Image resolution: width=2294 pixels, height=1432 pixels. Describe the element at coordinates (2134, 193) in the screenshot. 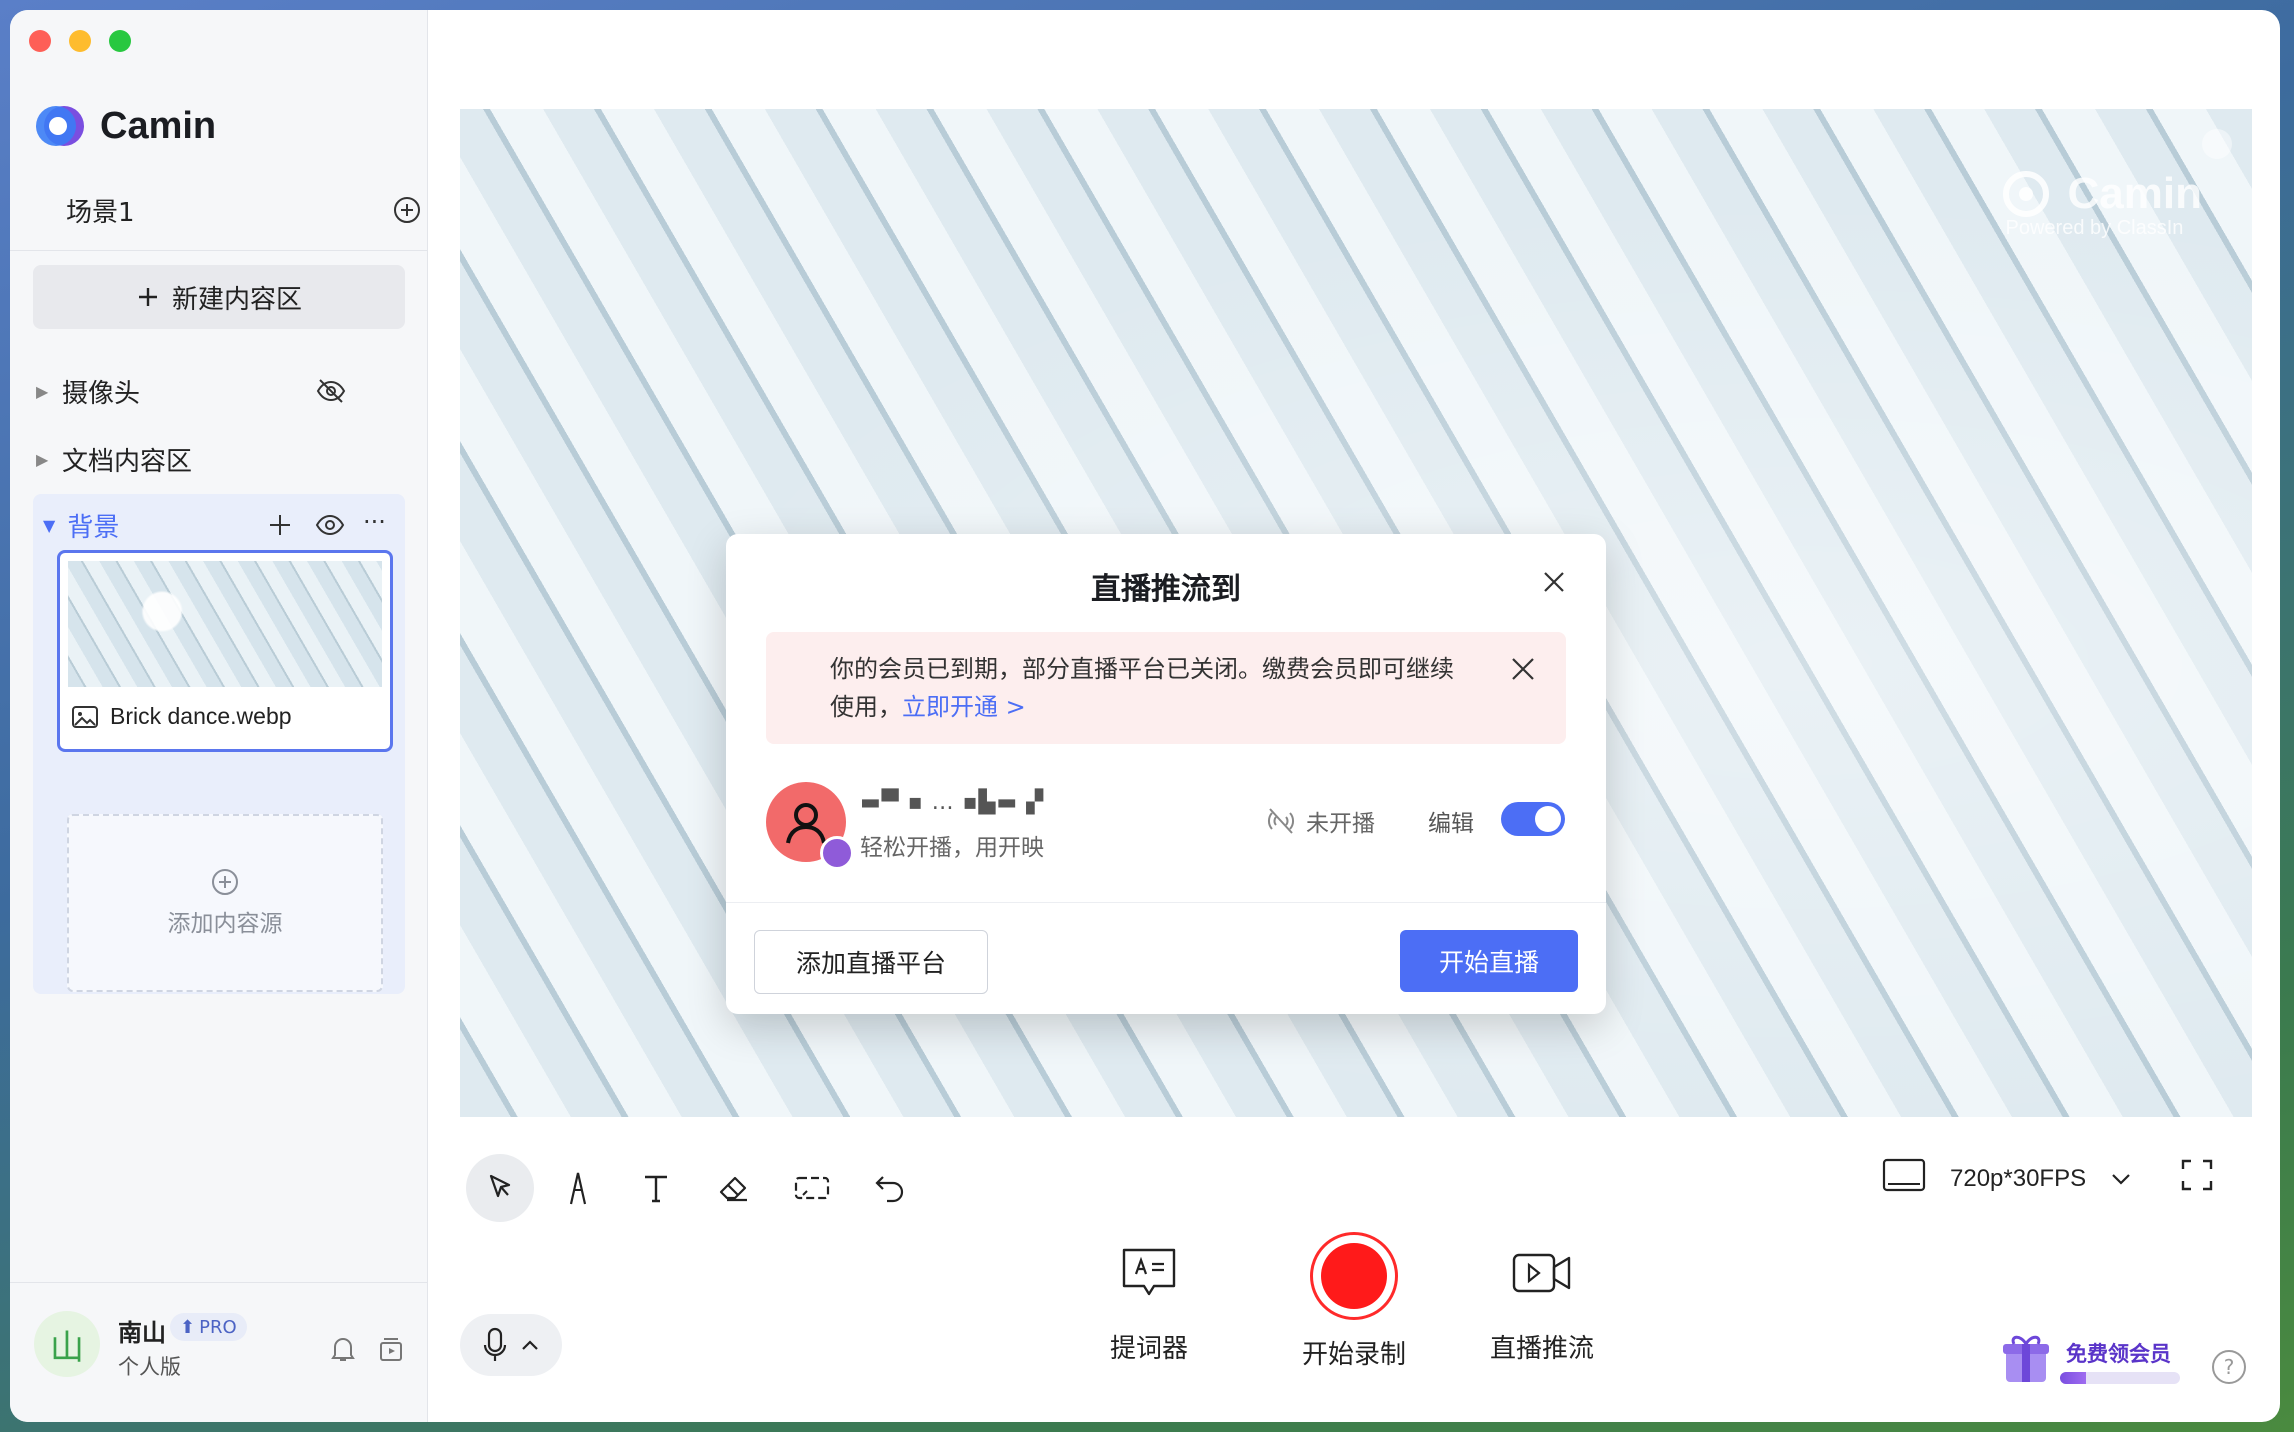

I see `watermark-name: Camin` at that location.